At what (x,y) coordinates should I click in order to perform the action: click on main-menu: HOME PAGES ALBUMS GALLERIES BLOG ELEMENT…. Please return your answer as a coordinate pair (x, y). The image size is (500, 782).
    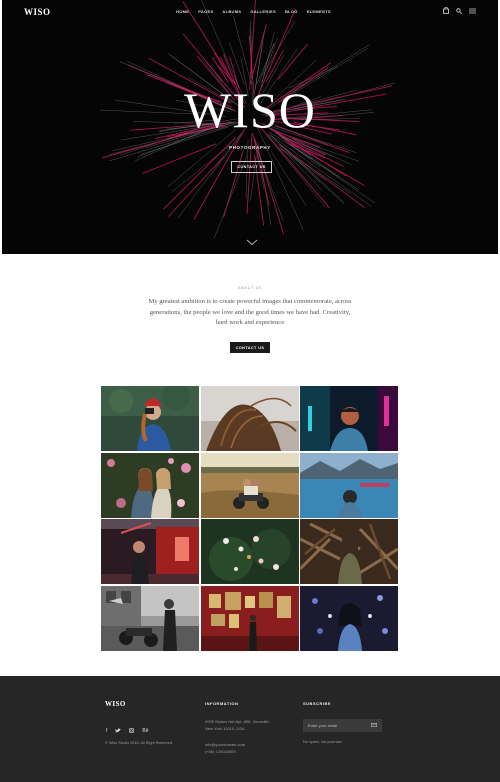
    Looking at the image, I should click on (253, 11).